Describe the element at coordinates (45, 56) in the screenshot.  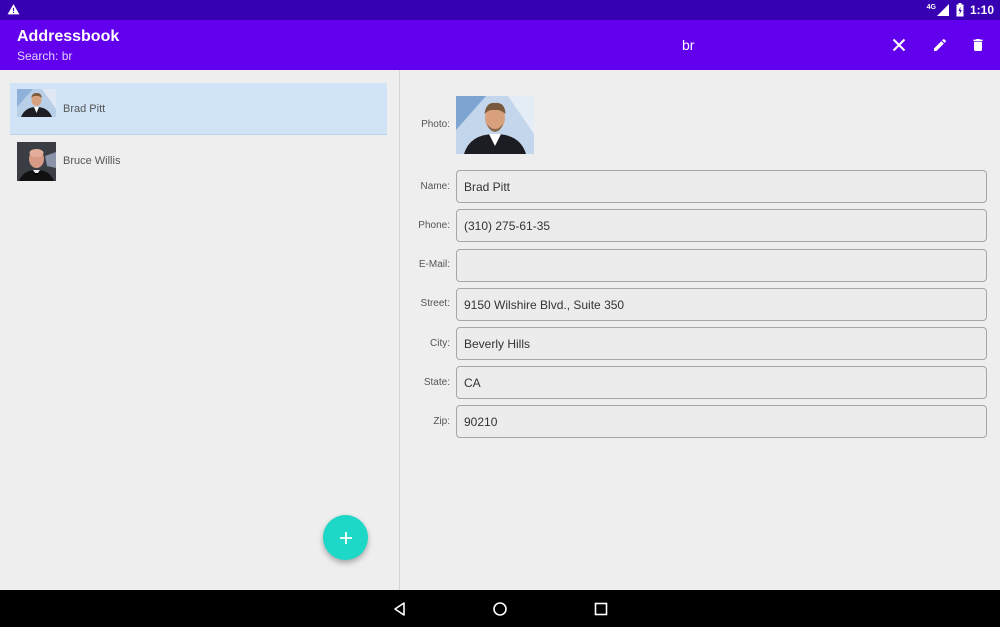
I see `app-subtitle: Search: br` at that location.